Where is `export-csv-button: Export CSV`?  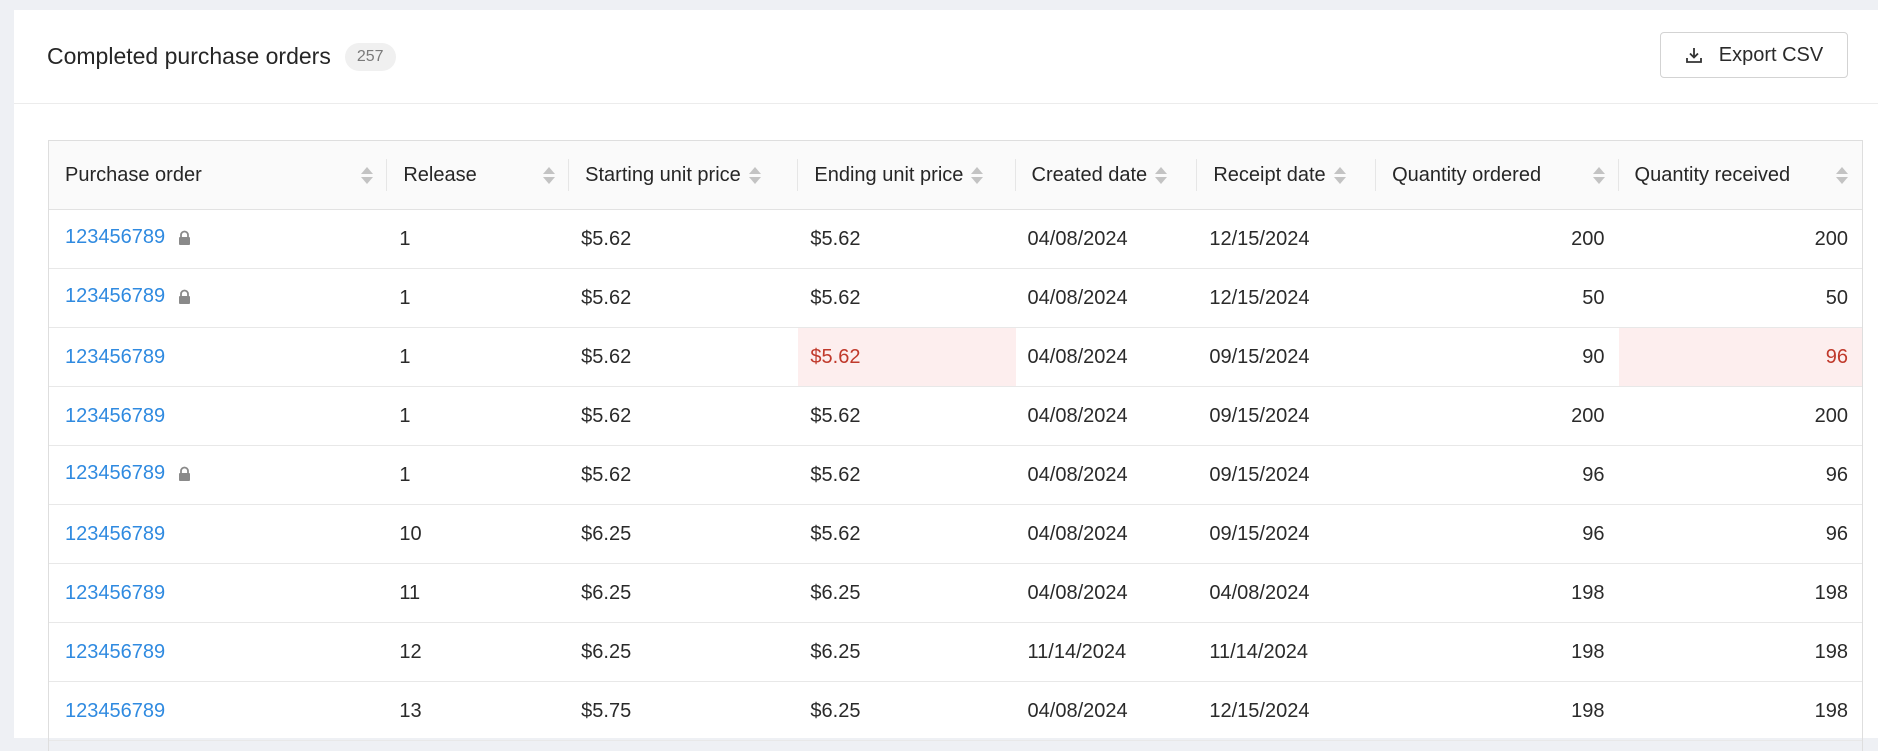 export-csv-button: Export CSV is located at coordinates (1754, 55).